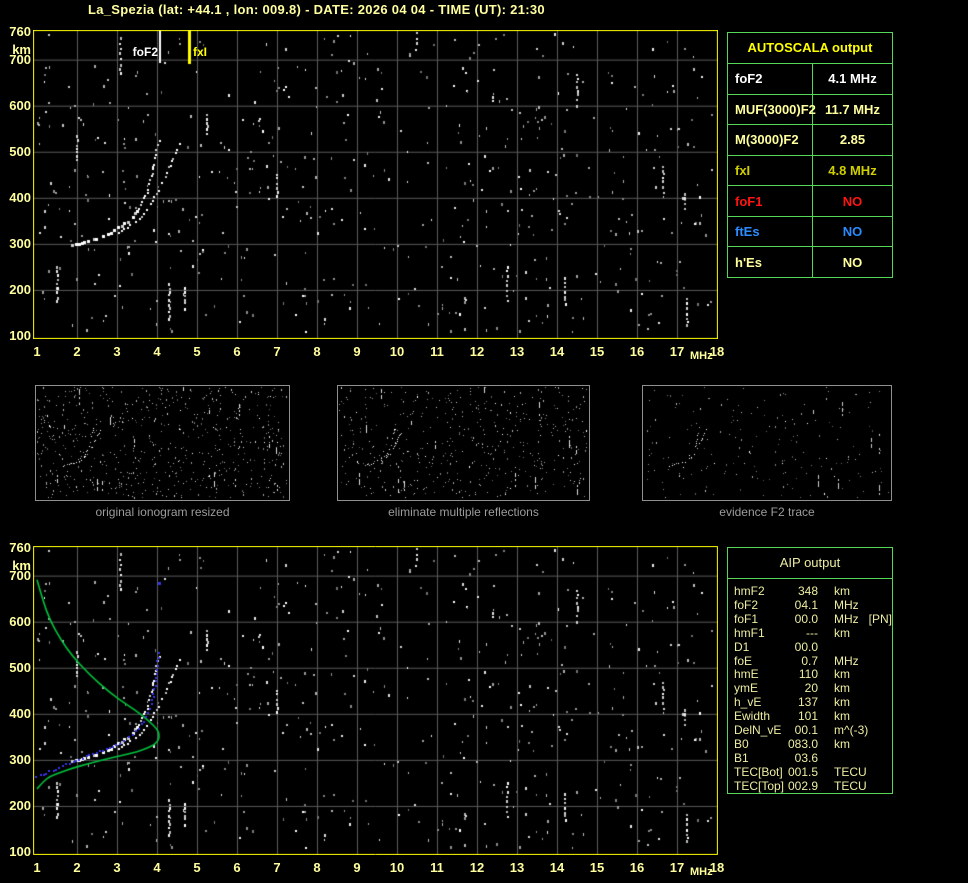  I want to click on aip-value: 348, so click(807, 591).